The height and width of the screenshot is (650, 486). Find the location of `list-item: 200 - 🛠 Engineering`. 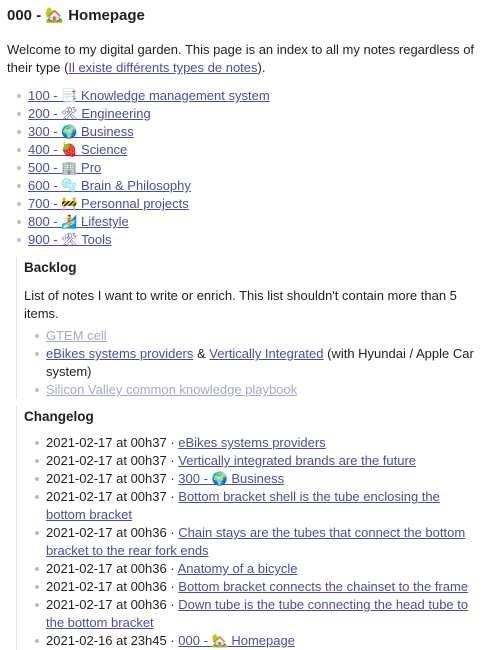

list-item: 200 - 🛠 Engineering is located at coordinates (244, 114).